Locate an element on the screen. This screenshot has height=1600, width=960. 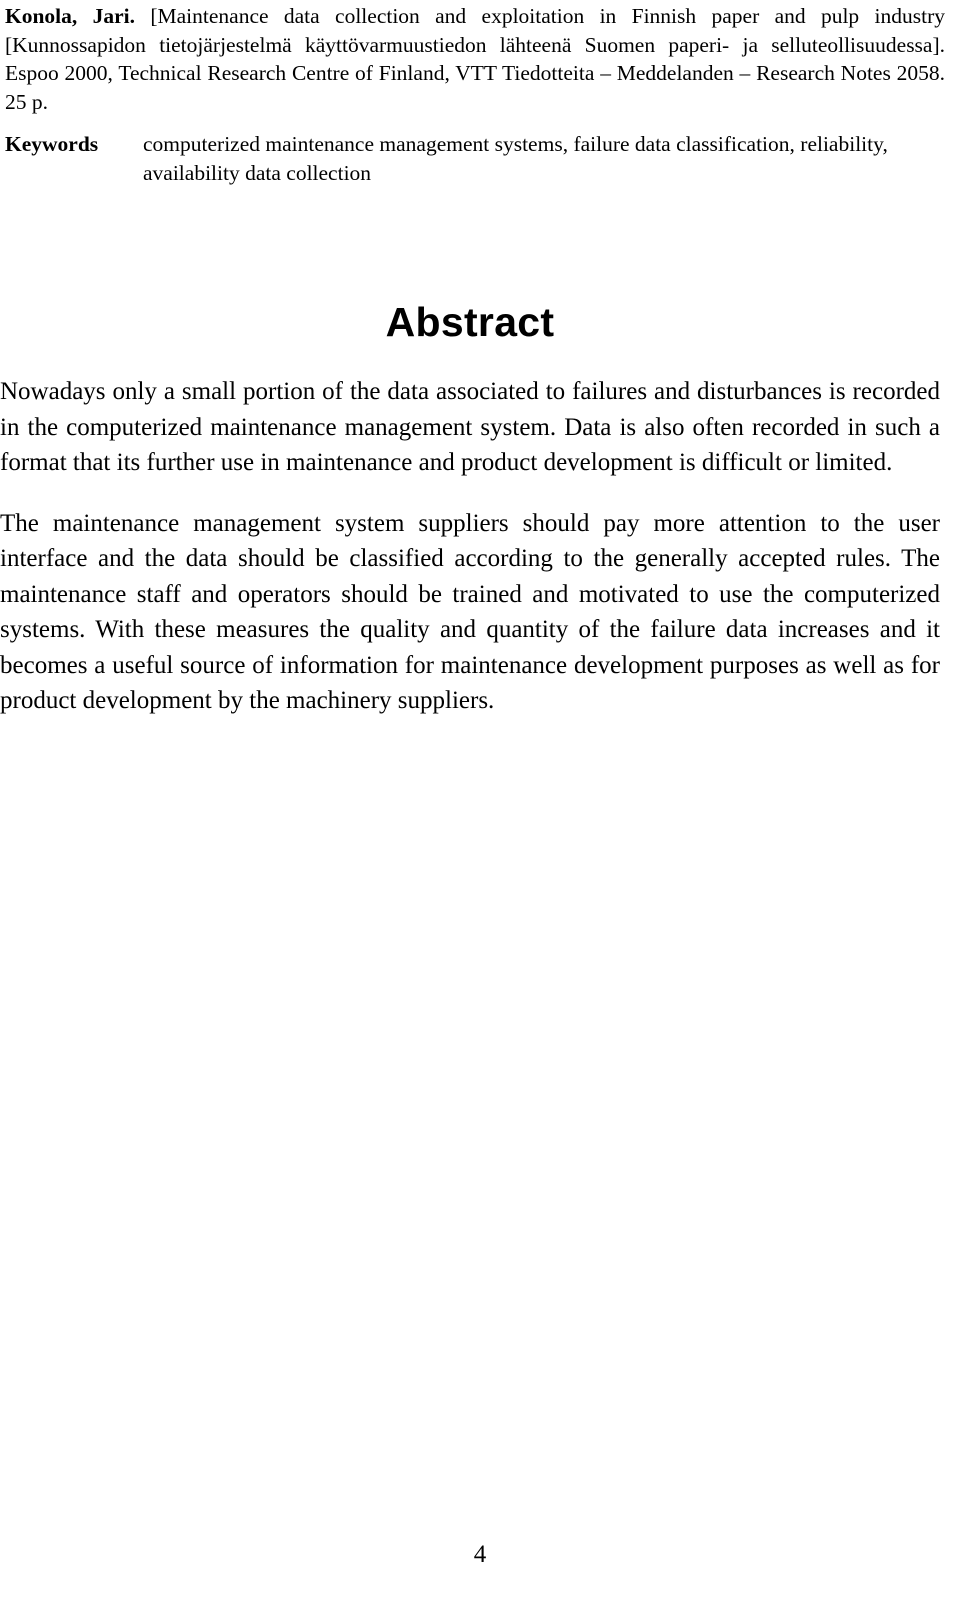
keywords-label: Keywords is located at coordinates (52, 144).